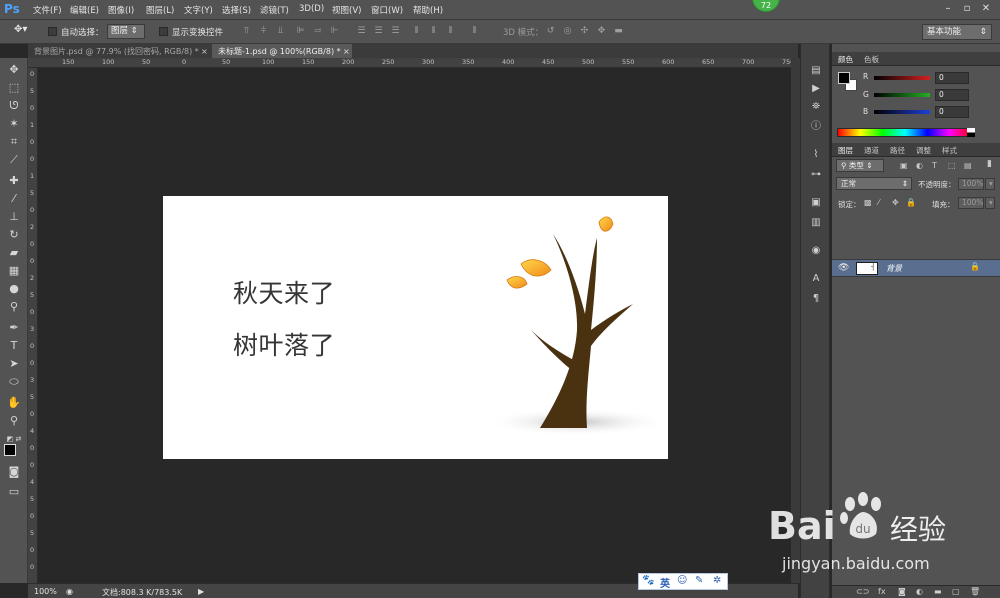 The height and width of the screenshot is (598, 1000). Describe the element at coordinates (45, 591) in the screenshot. I see `zoom-level: 100%` at that location.